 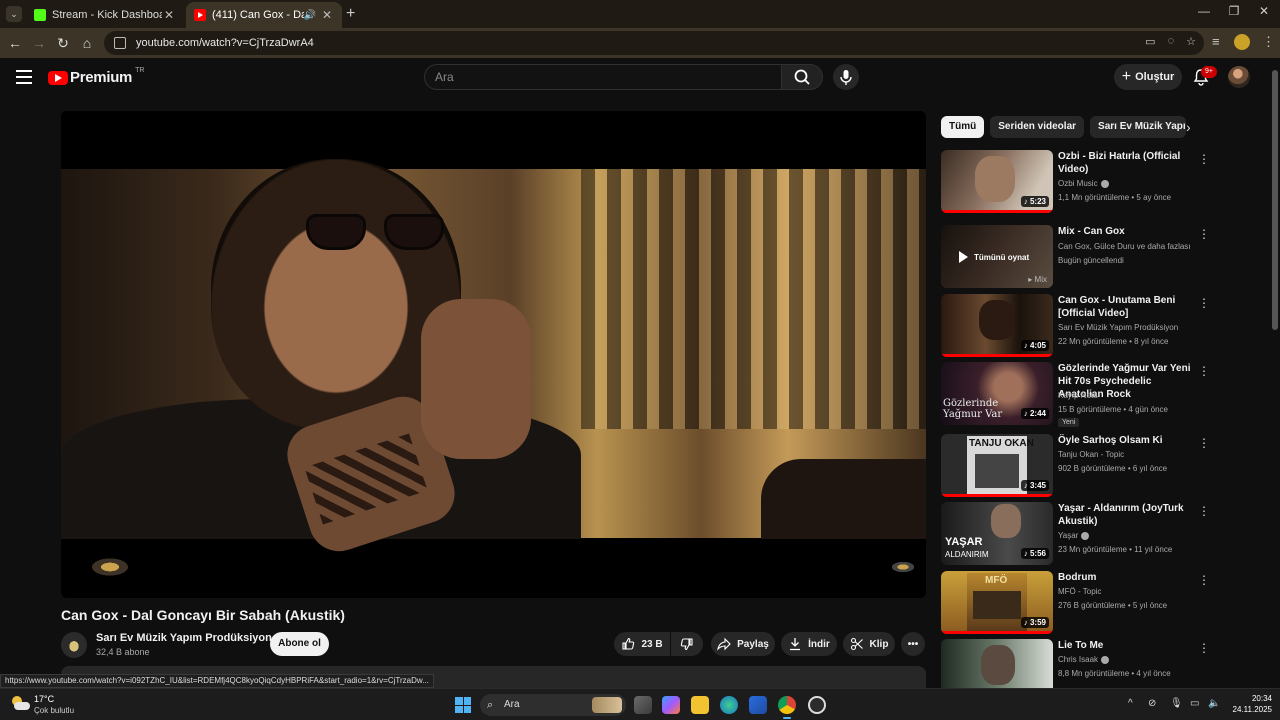 I want to click on chrome-icon, so click(x=787, y=707).